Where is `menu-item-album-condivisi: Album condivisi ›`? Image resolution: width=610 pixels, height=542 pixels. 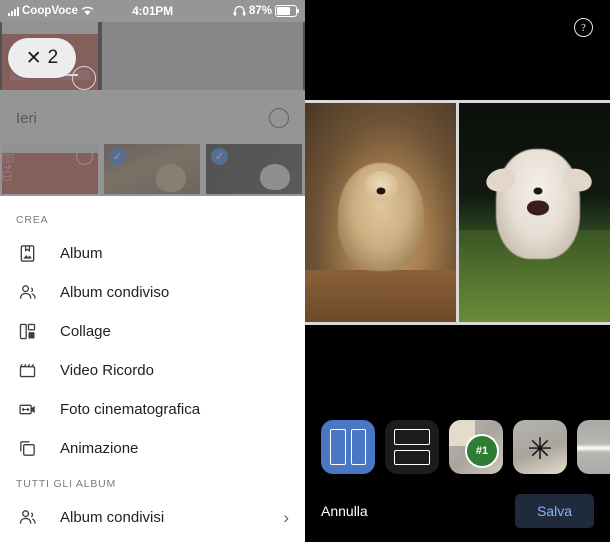 menu-item-album-condivisi: Album condivisi › is located at coordinates (152, 517).